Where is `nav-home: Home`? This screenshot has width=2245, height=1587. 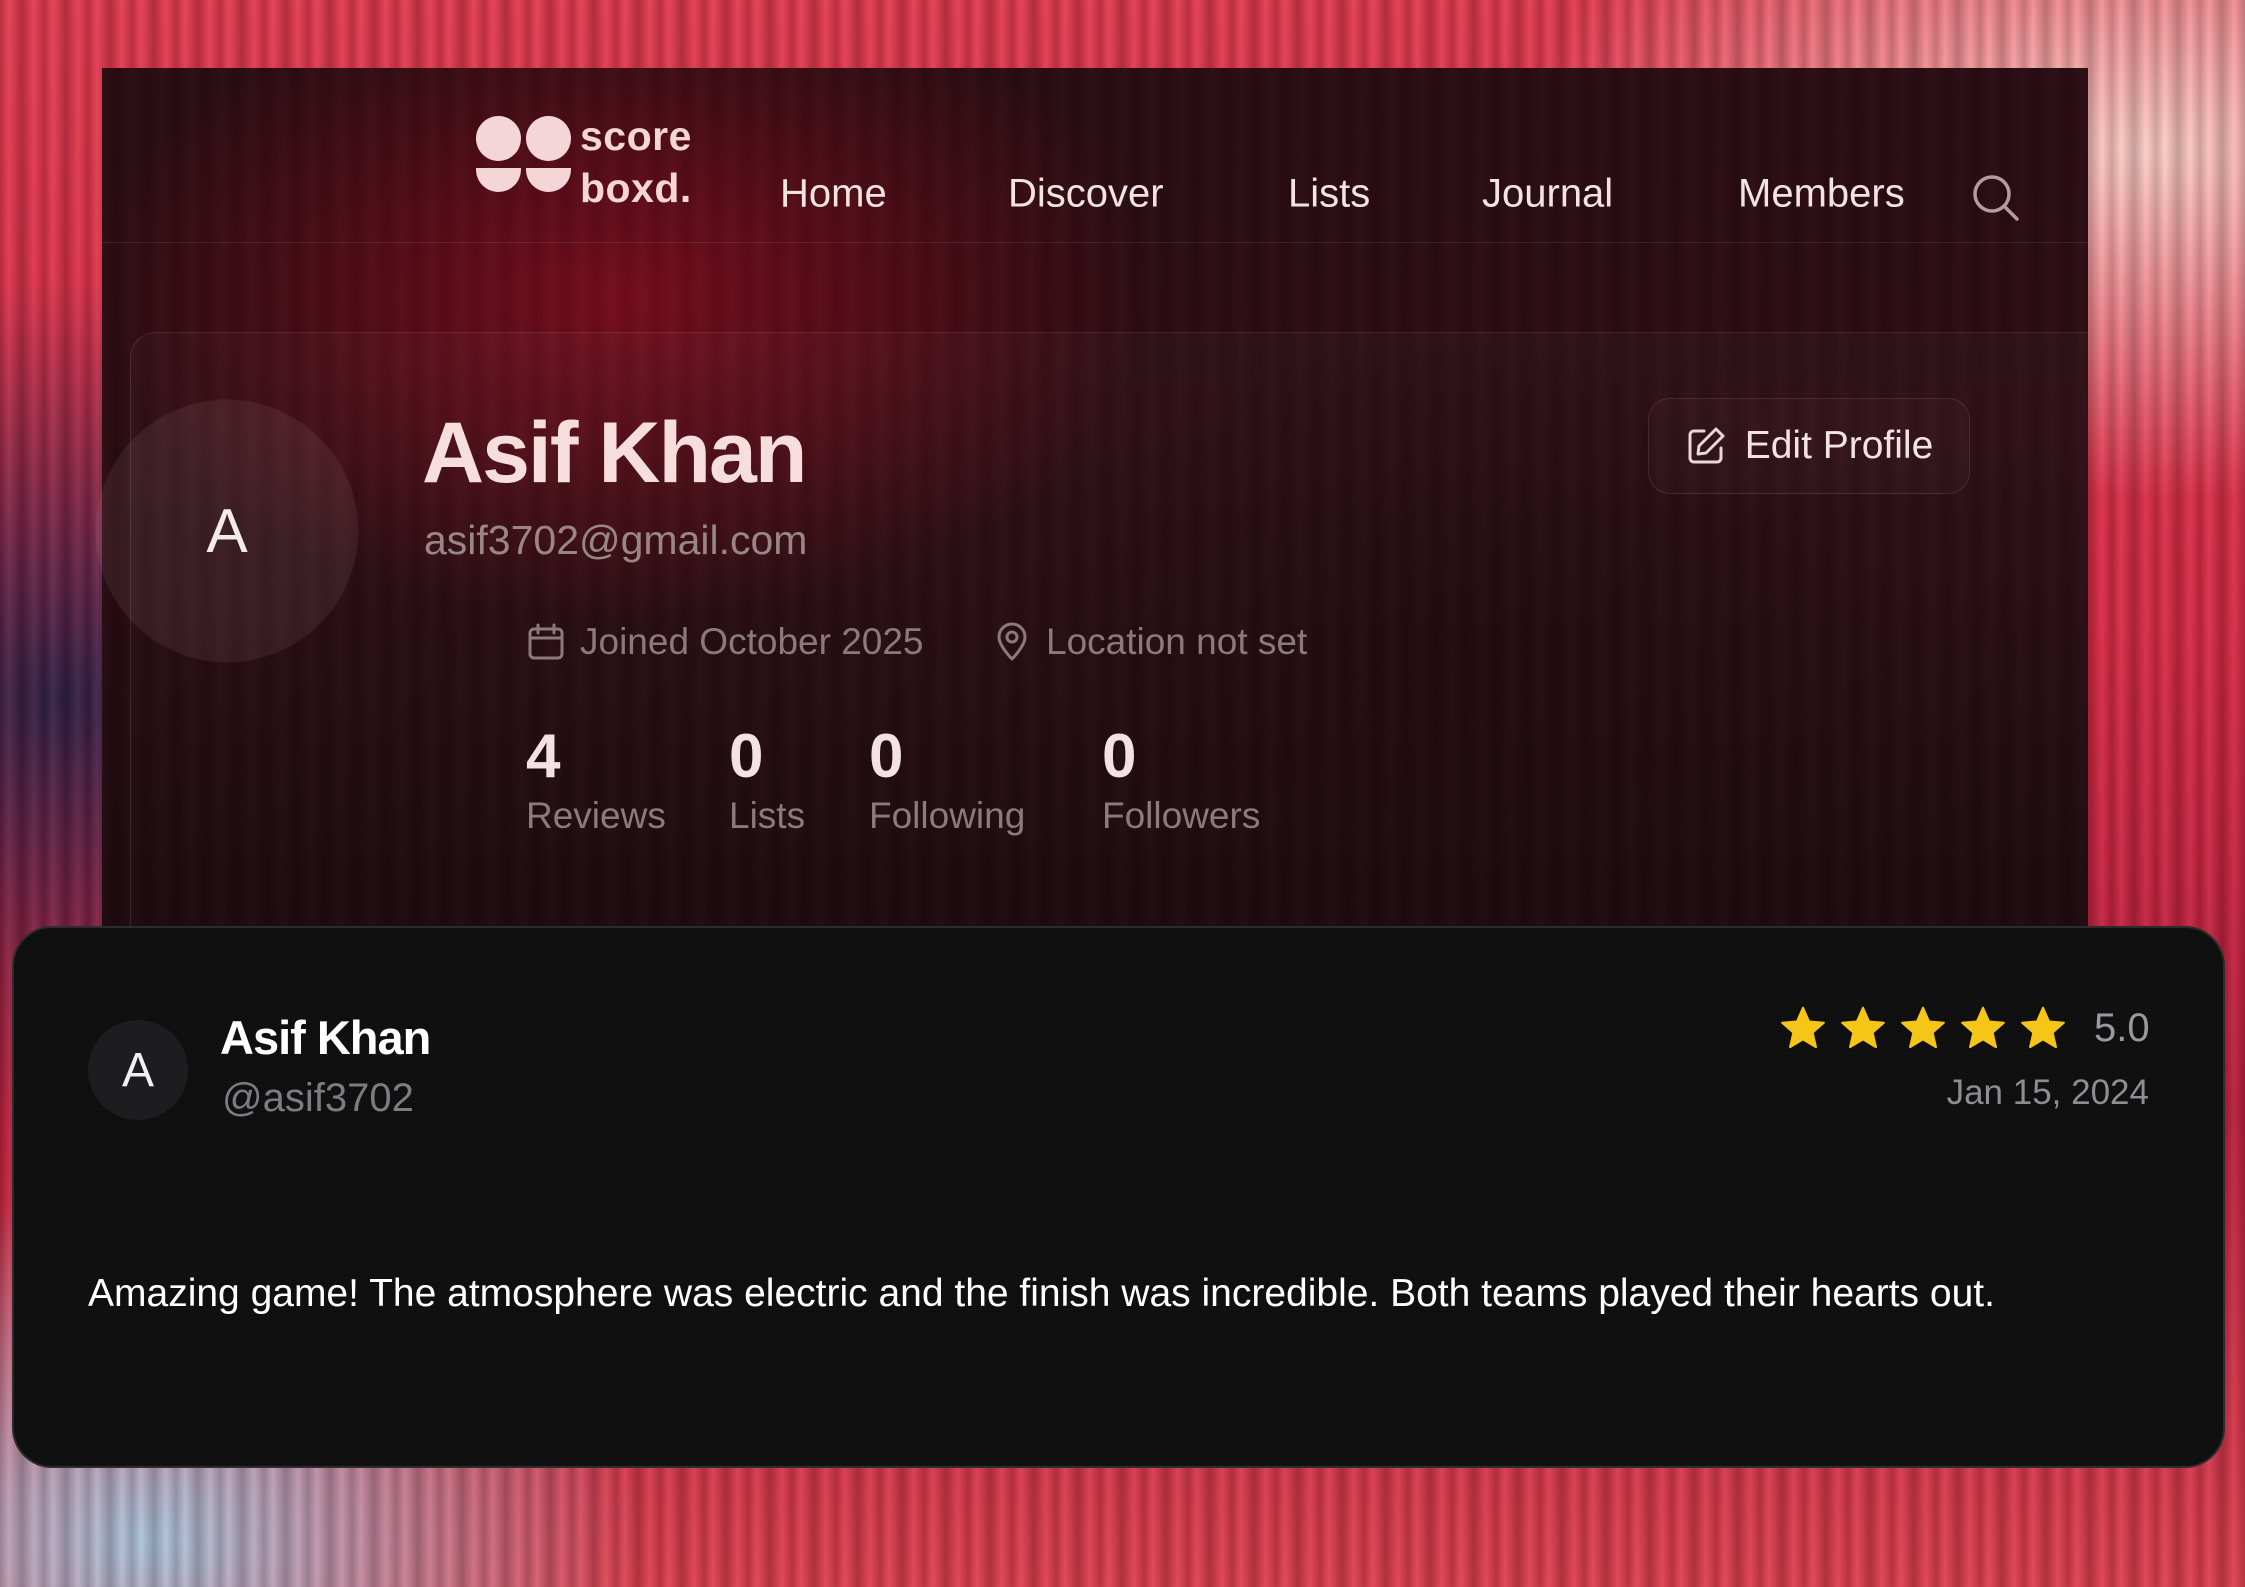
nav-home: Home is located at coordinates (833, 194).